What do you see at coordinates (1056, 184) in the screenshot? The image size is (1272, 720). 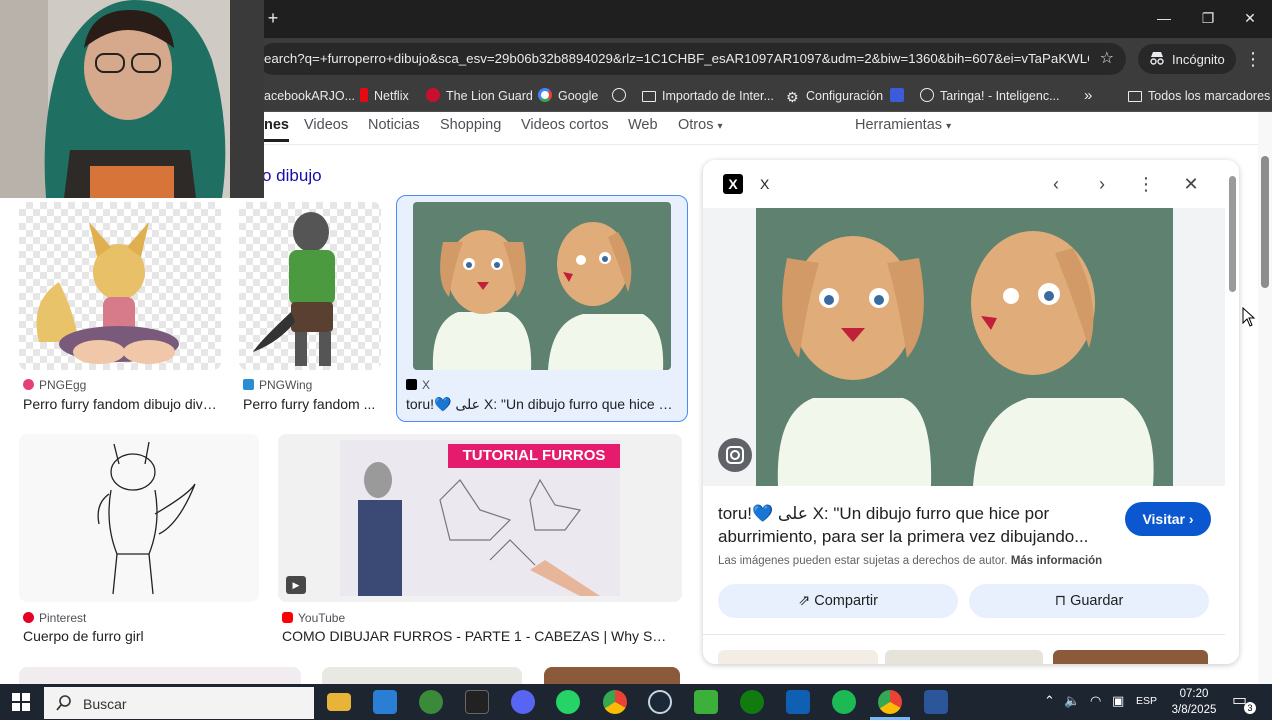 I see `previous-icon: ‹` at bounding box center [1056, 184].